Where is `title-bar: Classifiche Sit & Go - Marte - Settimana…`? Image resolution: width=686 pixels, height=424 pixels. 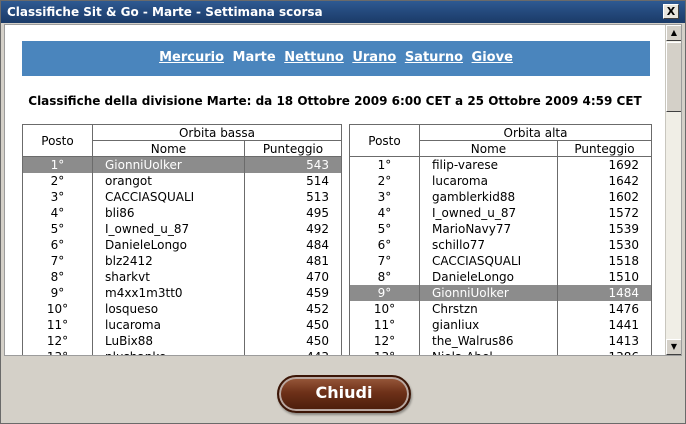 title-bar: Classifiche Sit & Go - Marte - Settimana… is located at coordinates (343, 12).